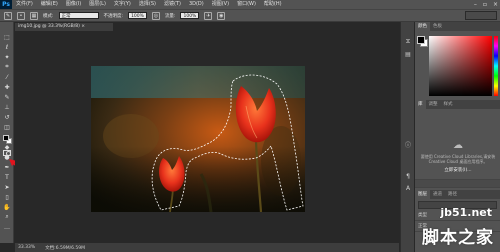  What do you see at coordinates (208, 15) in the screenshot?
I see `airbrush-icon: ✈` at bounding box center [208, 15].